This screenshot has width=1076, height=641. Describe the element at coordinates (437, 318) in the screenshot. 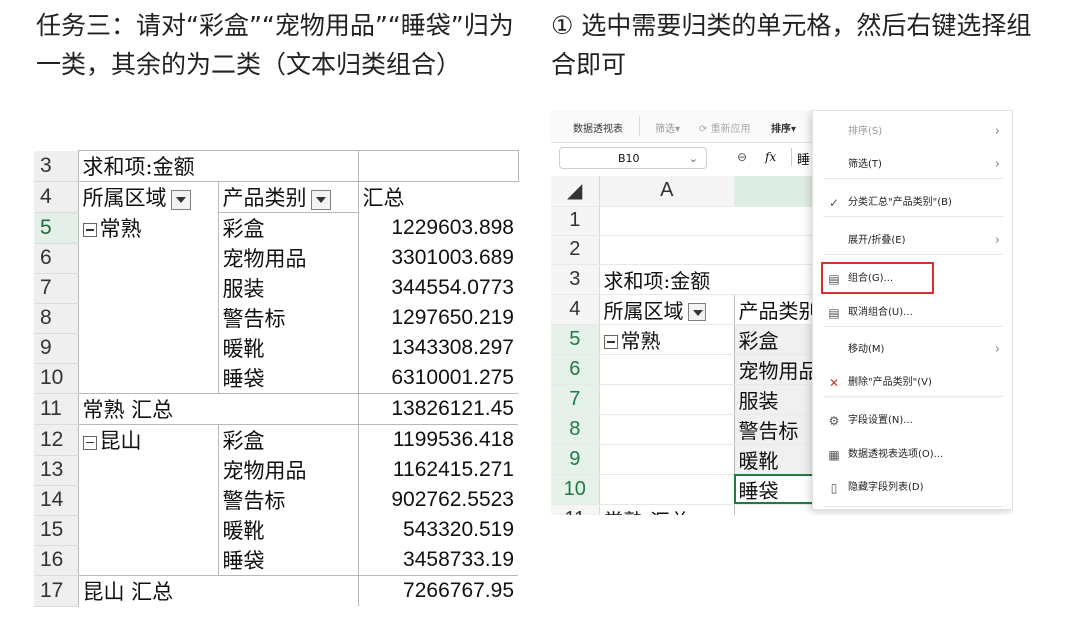

I see `value-cell: 1297650.219` at that location.